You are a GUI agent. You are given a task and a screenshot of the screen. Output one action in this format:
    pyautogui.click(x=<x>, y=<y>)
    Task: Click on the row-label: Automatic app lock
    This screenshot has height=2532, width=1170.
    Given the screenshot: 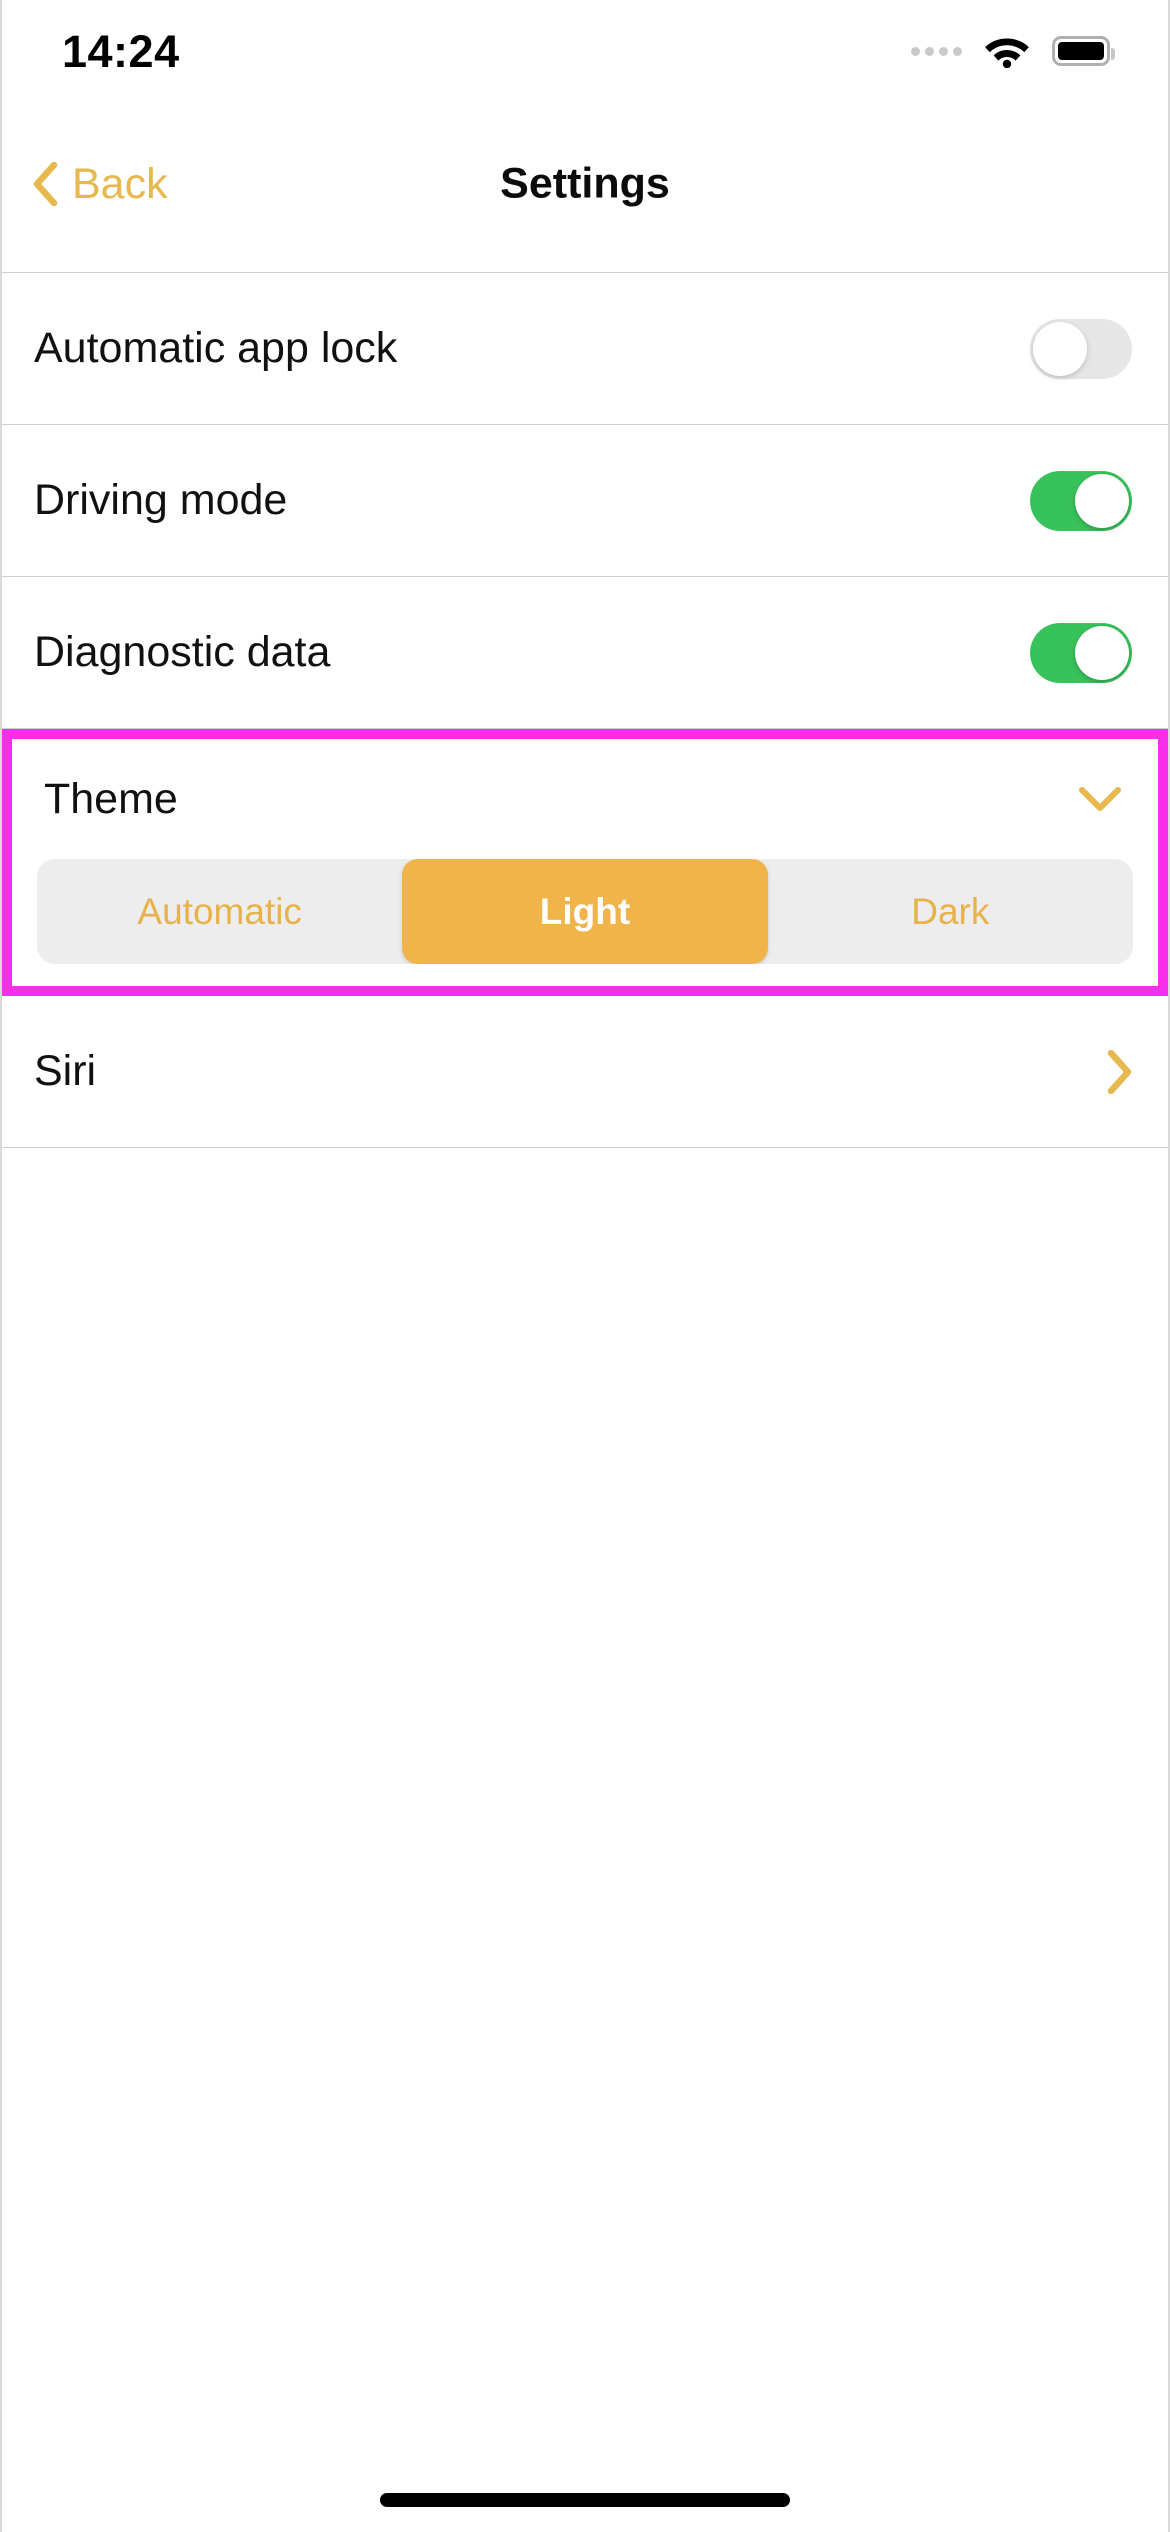 What is the action you would take?
    pyautogui.click(x=216, y=348)
    